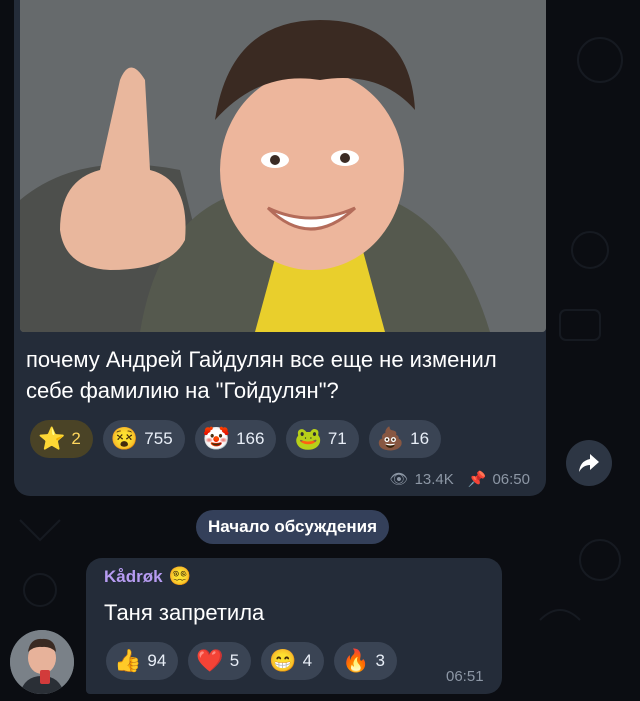  Describe the element at coordinates (234, 660) in the screenshot. I see `reaction-count: 5` at that location.